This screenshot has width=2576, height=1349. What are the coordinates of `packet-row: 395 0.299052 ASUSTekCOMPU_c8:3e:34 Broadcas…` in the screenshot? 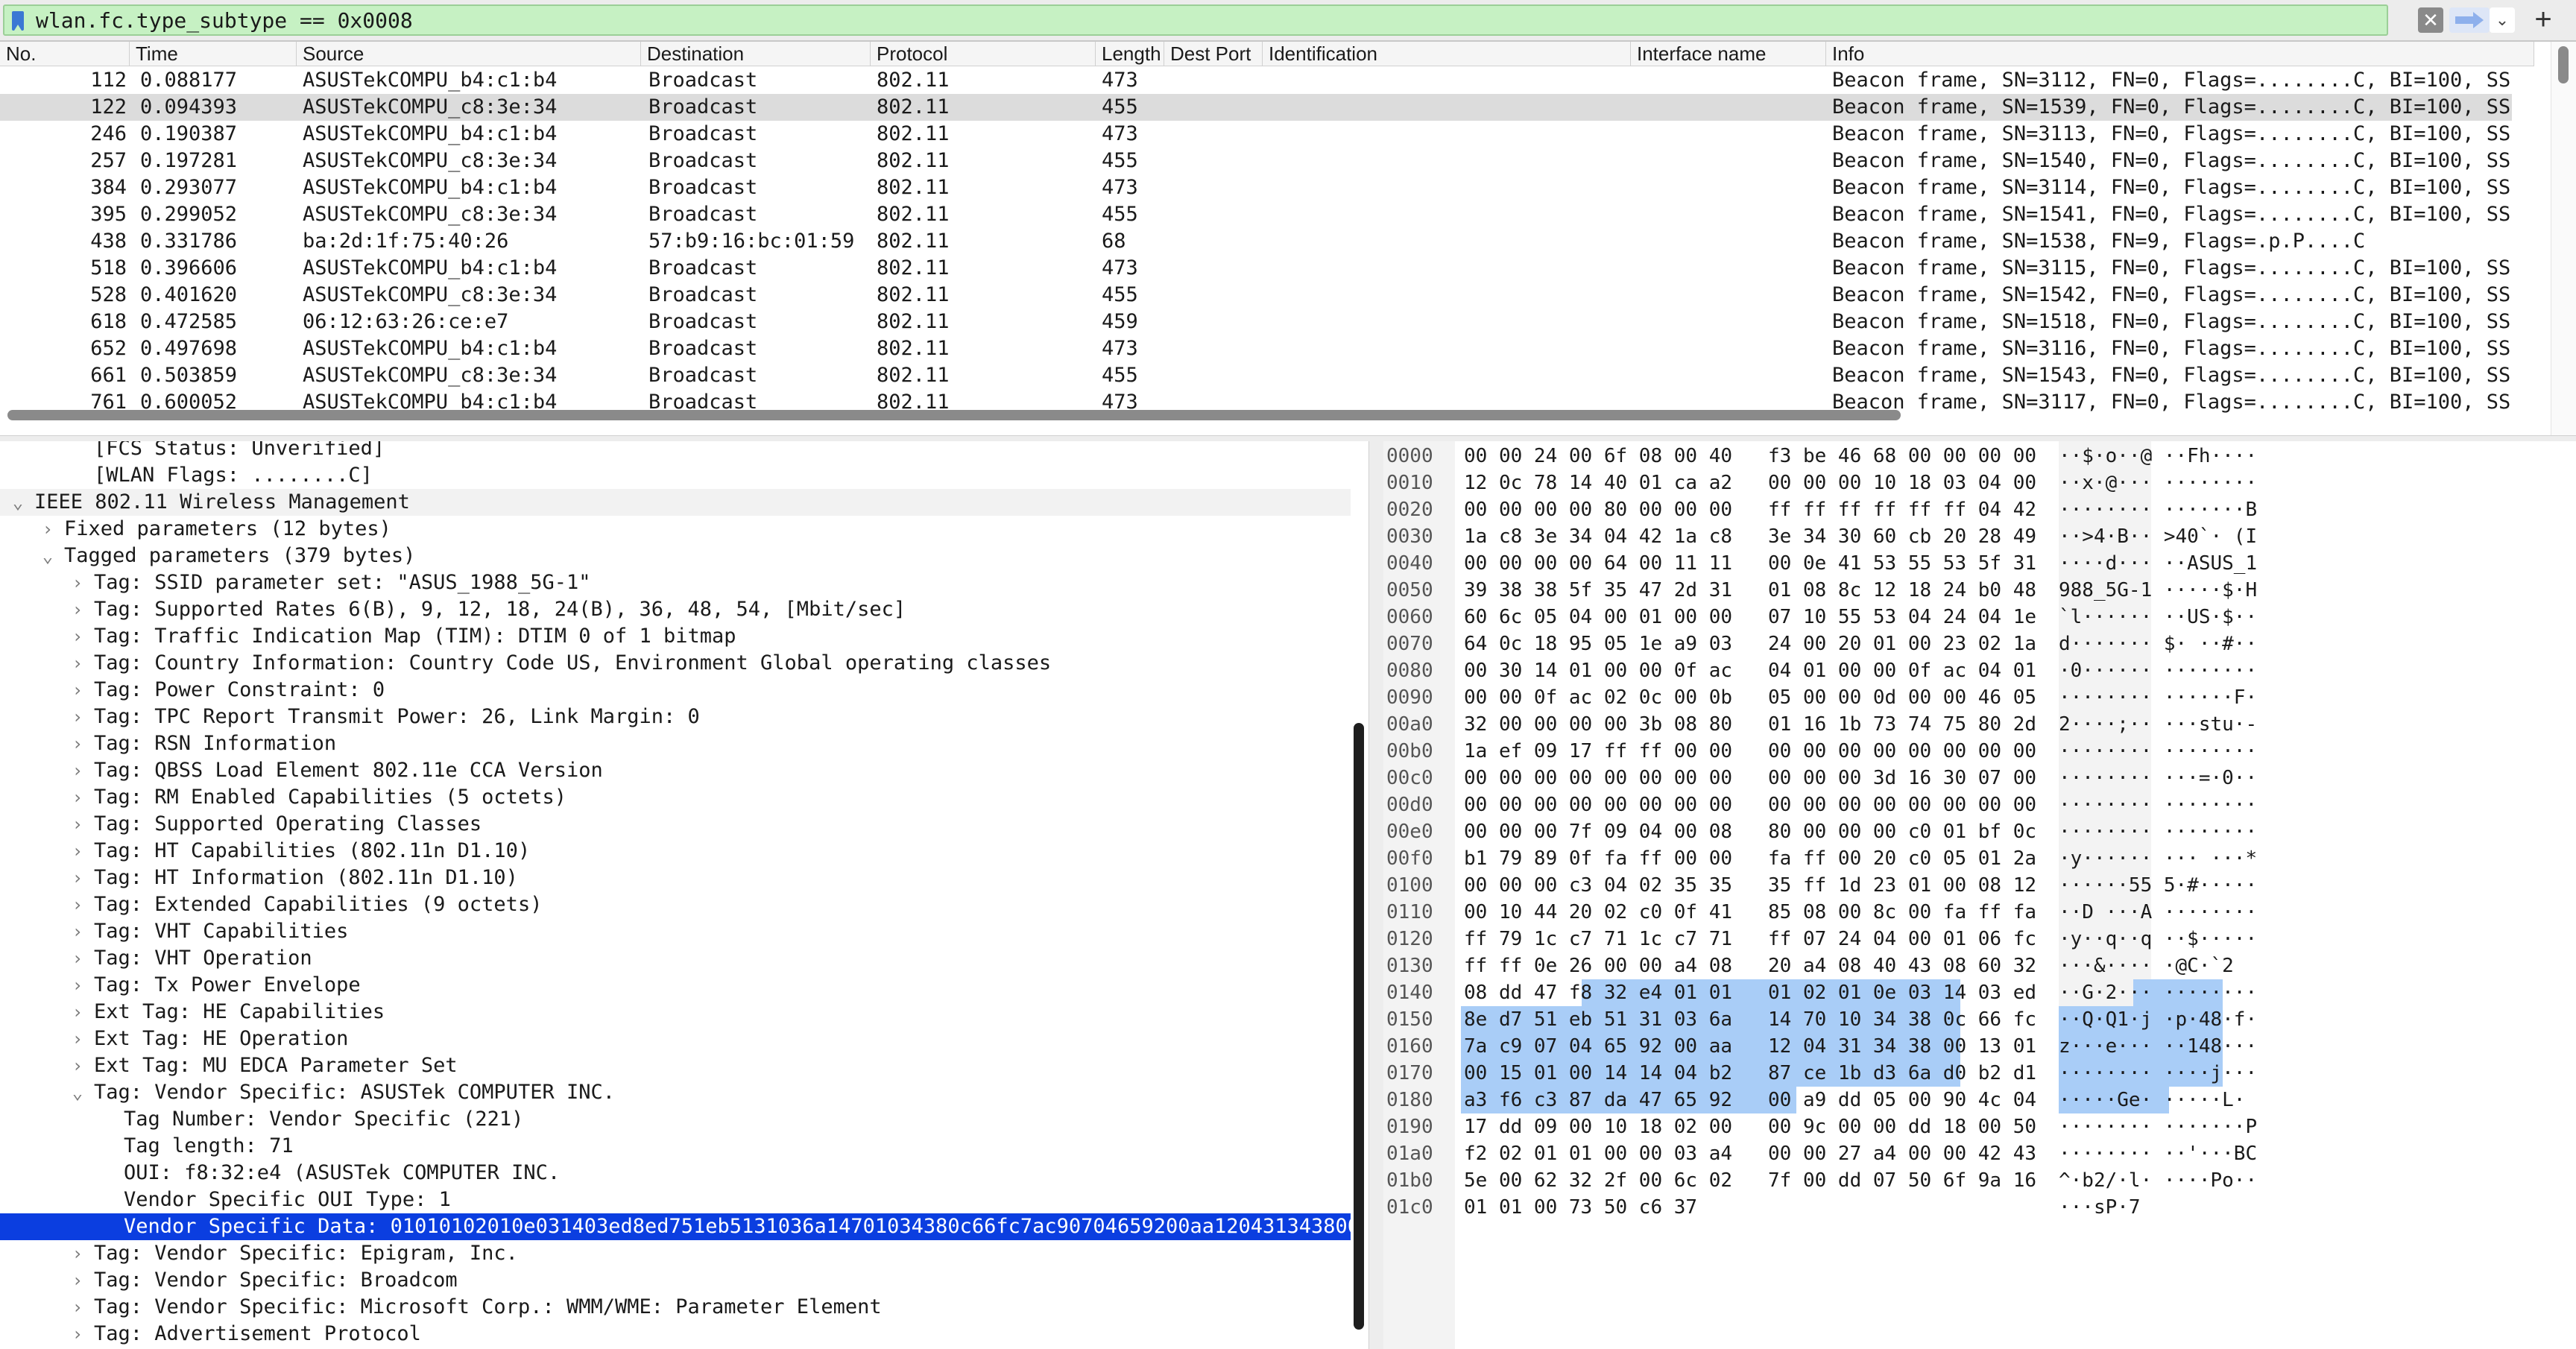 It's located at (1256, 214).